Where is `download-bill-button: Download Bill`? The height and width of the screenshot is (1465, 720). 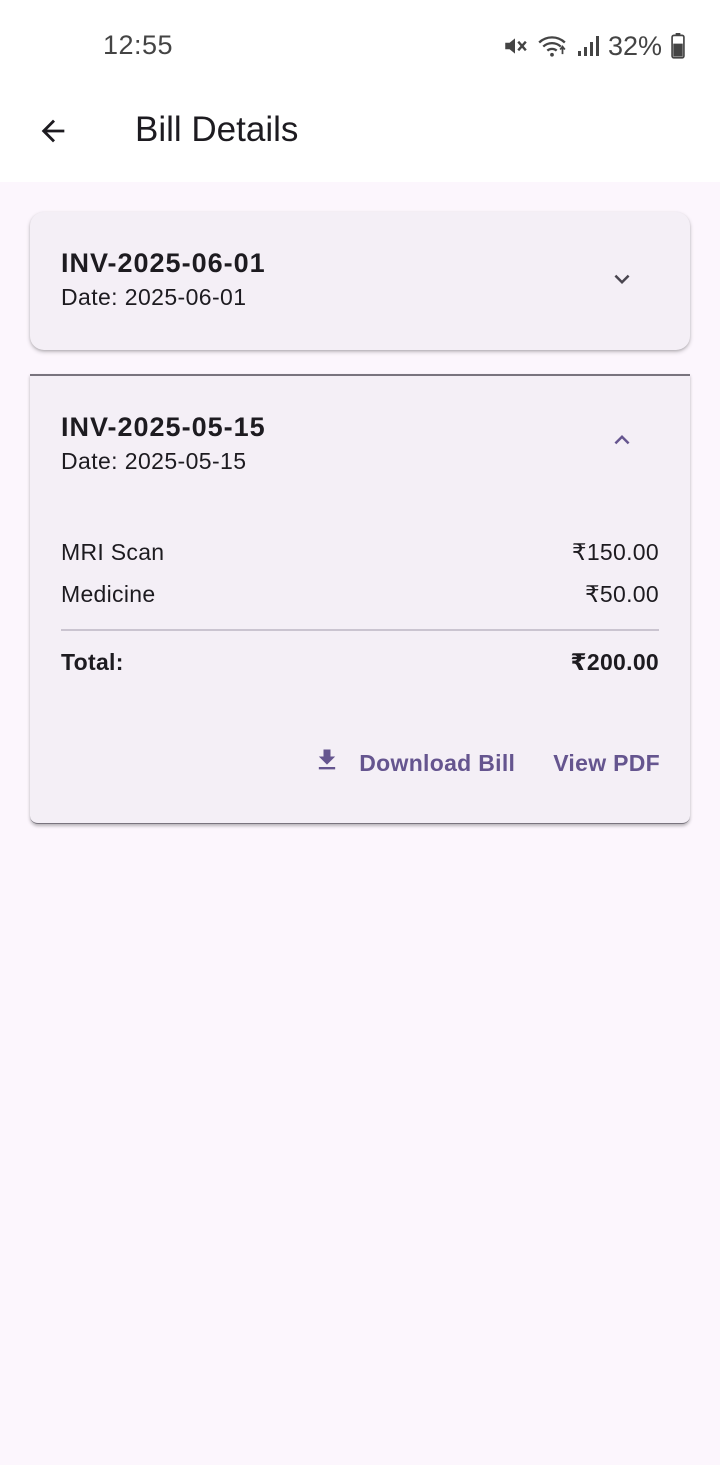
download-bill-button: Download Bill is located at coordinates (414, 763).